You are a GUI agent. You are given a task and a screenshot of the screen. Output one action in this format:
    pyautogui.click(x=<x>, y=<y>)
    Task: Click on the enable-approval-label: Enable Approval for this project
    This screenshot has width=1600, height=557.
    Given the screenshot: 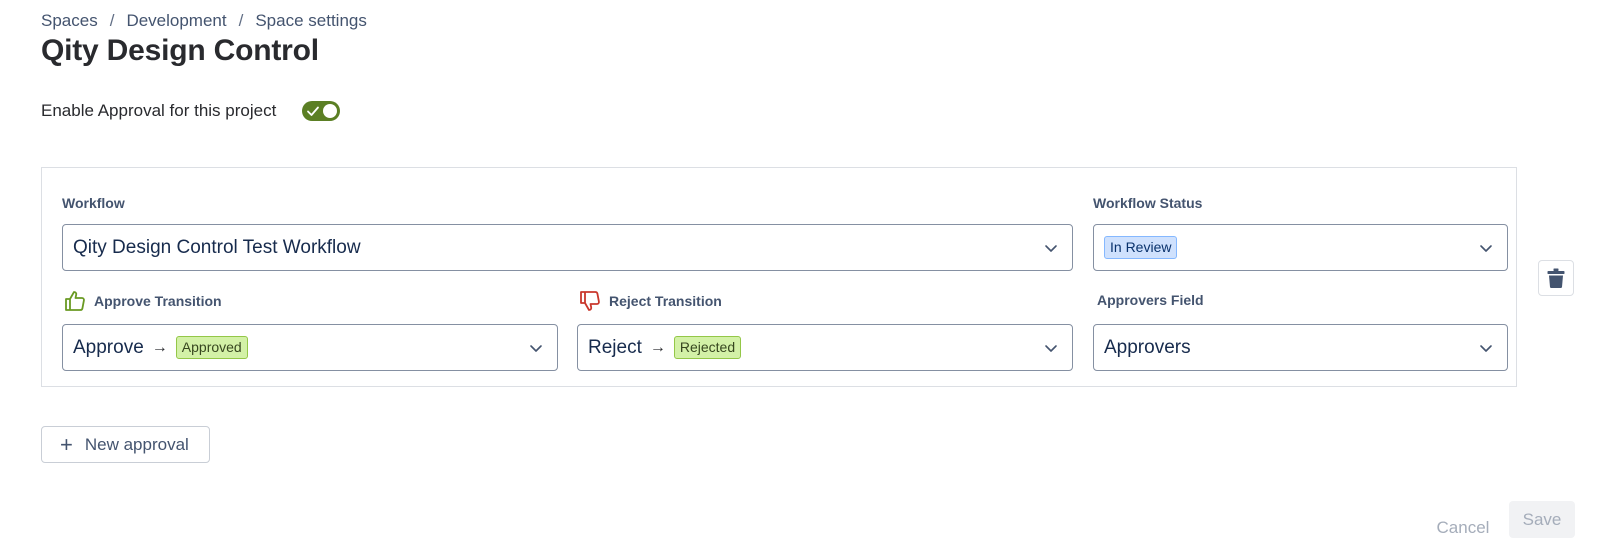 What is the action you would take?
    pyautogui.click(x=159, y=110)
    